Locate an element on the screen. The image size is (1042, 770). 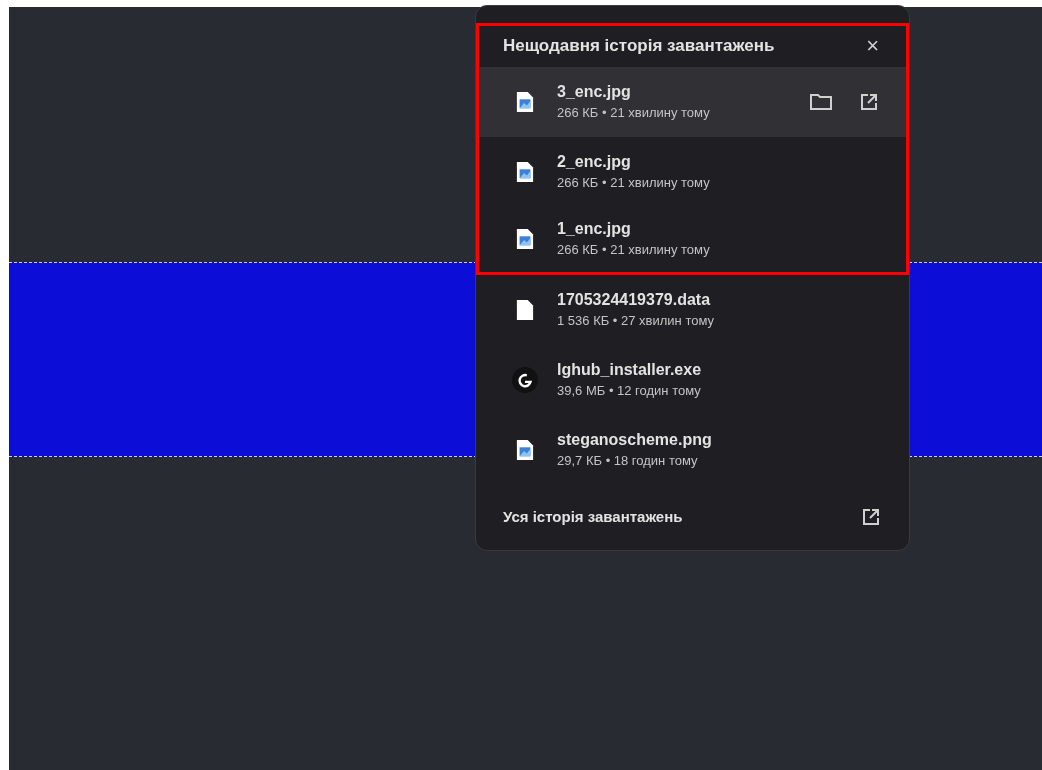
file-details: 1 536 КБ • 27 хвилин тому is located at coordinates (636, 320).